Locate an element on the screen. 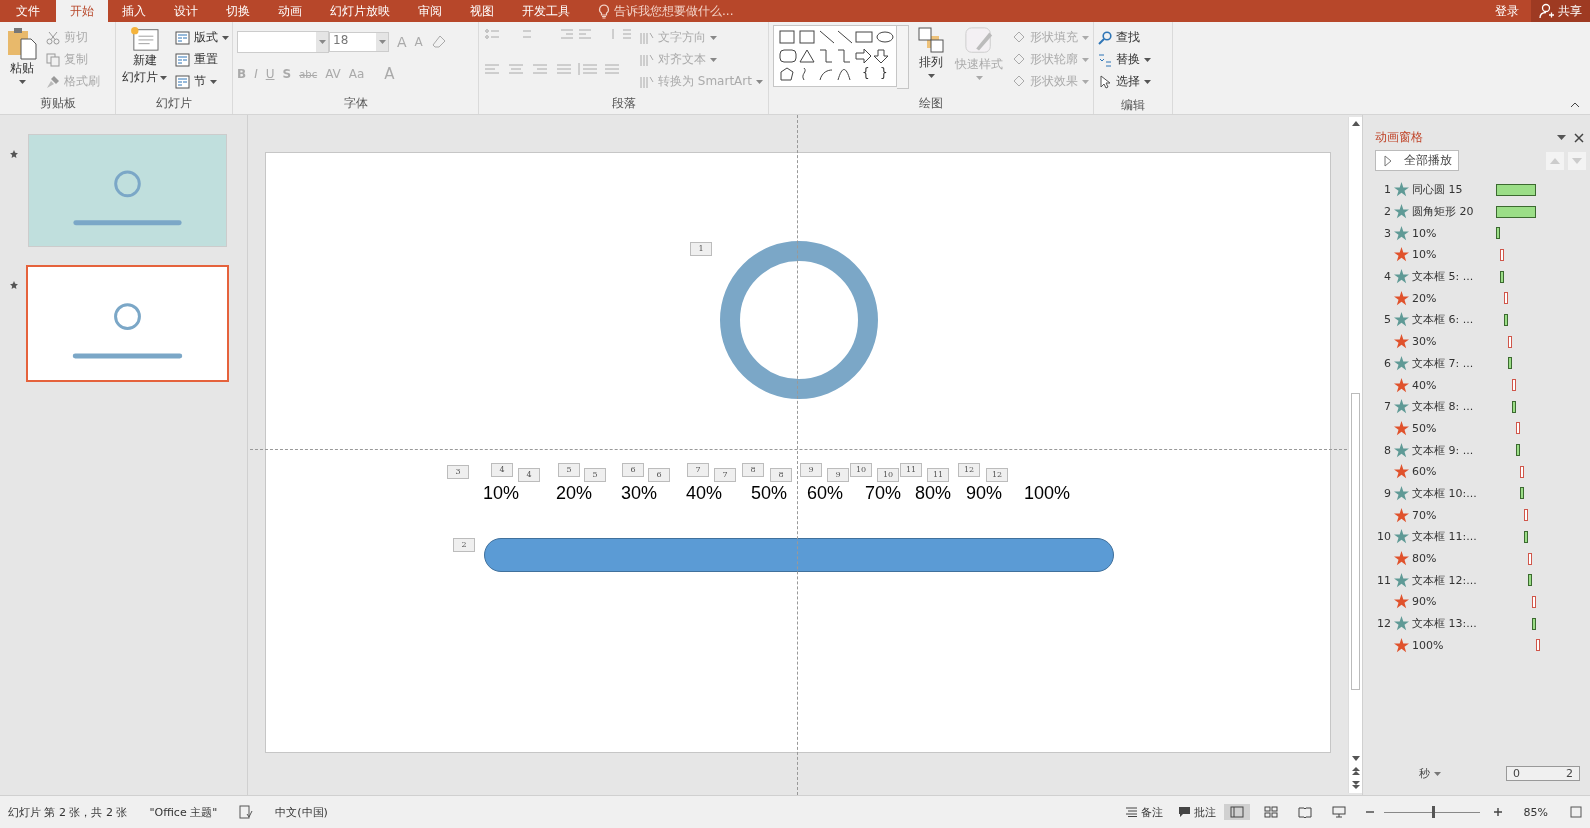 The height and width of the screenshot is (828, 1590). ribbon-tab: 动画 is located at coordinates (290, 11).